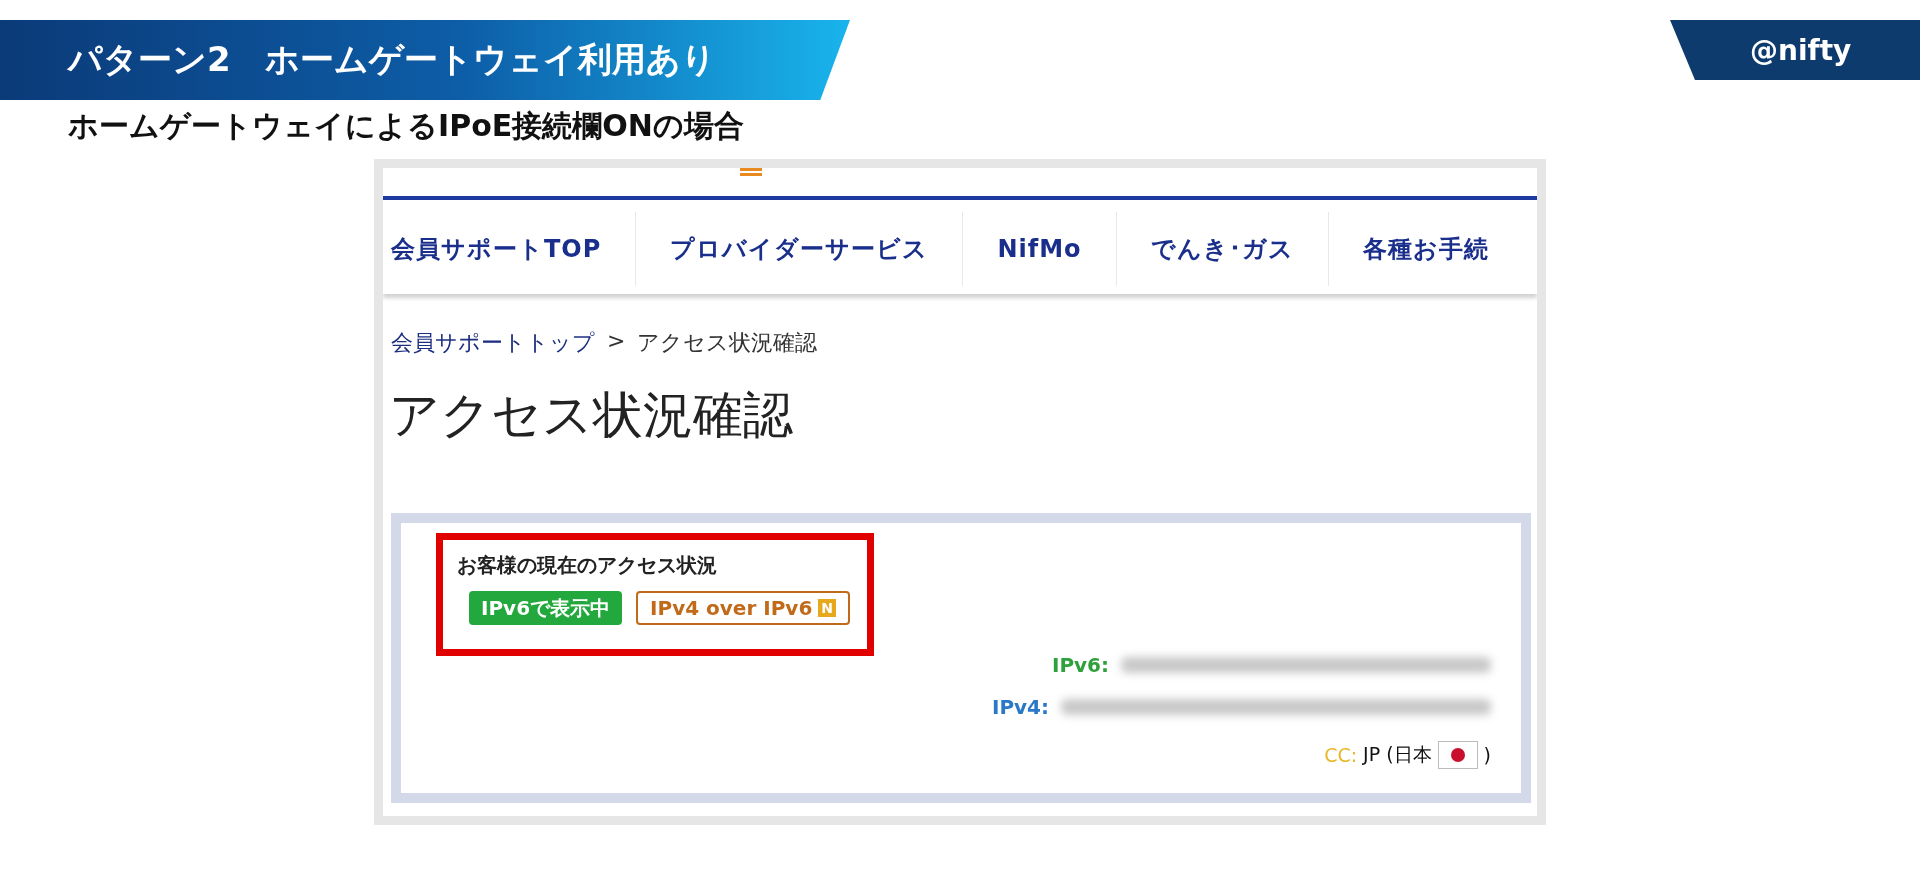 The height and width of the screenshot is (893, 1920). What do you see at coordinates (1080, 665) in the screenshot?
I see `address-label: IPv6:` at bounding box center [1080, 665].